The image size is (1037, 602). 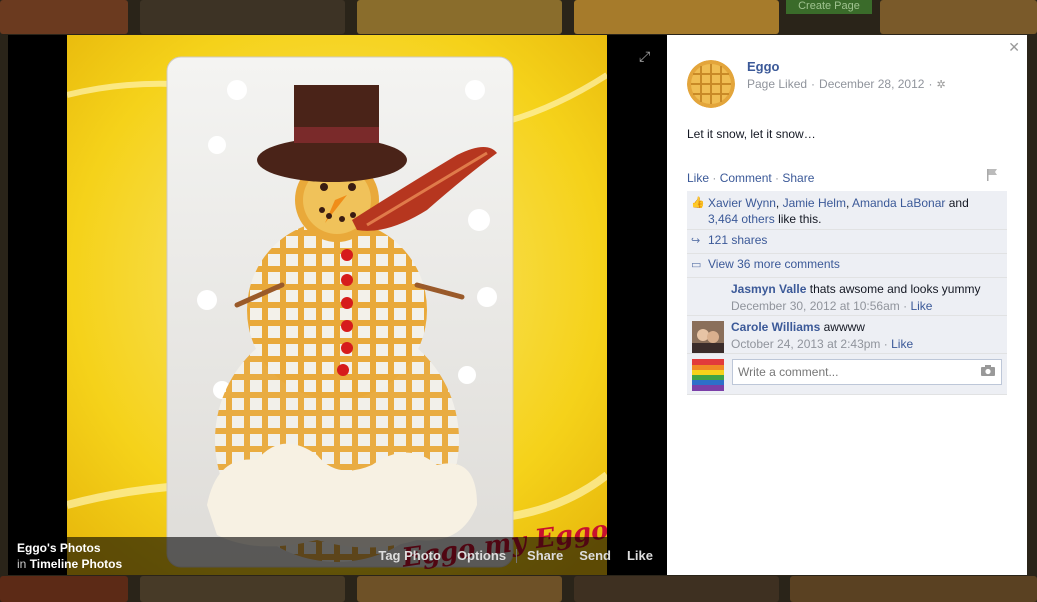 I want to click on comment-bubble-icon: ▭, so click(x=696, y=265).